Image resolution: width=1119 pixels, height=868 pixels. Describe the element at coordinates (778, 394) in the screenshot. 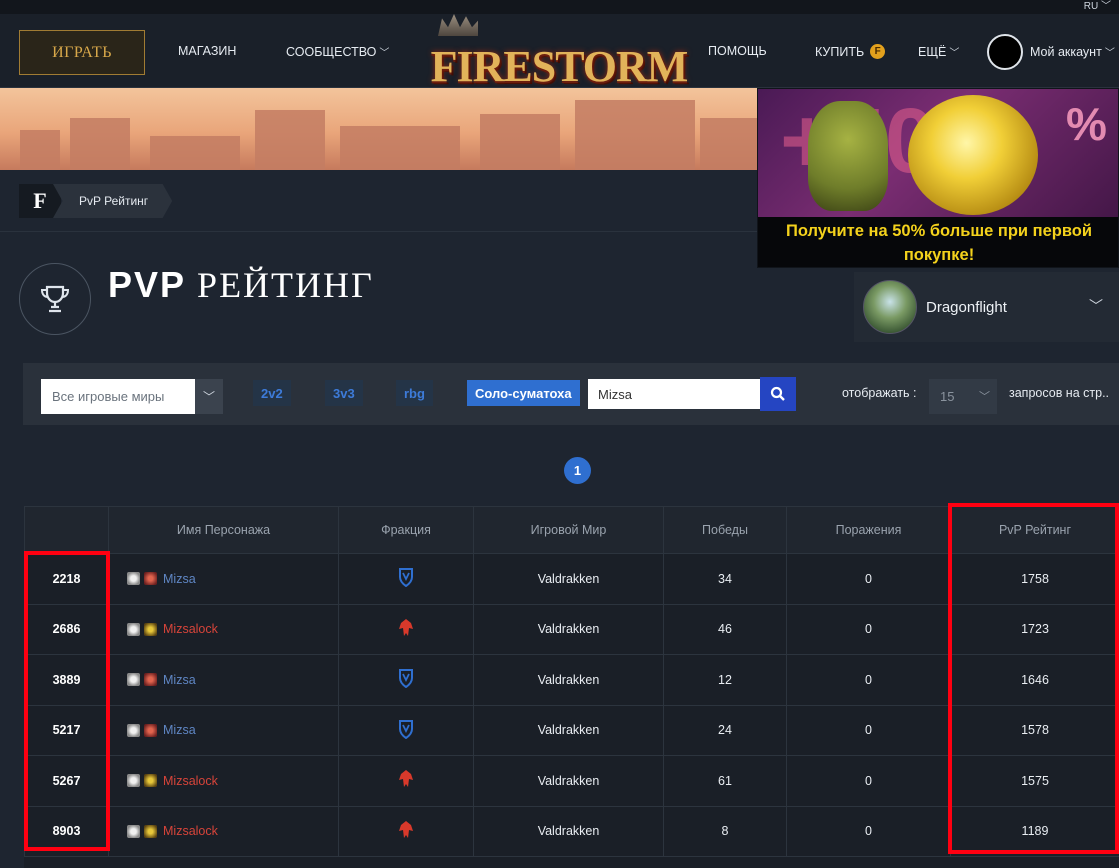

I see `search-button` at that location.